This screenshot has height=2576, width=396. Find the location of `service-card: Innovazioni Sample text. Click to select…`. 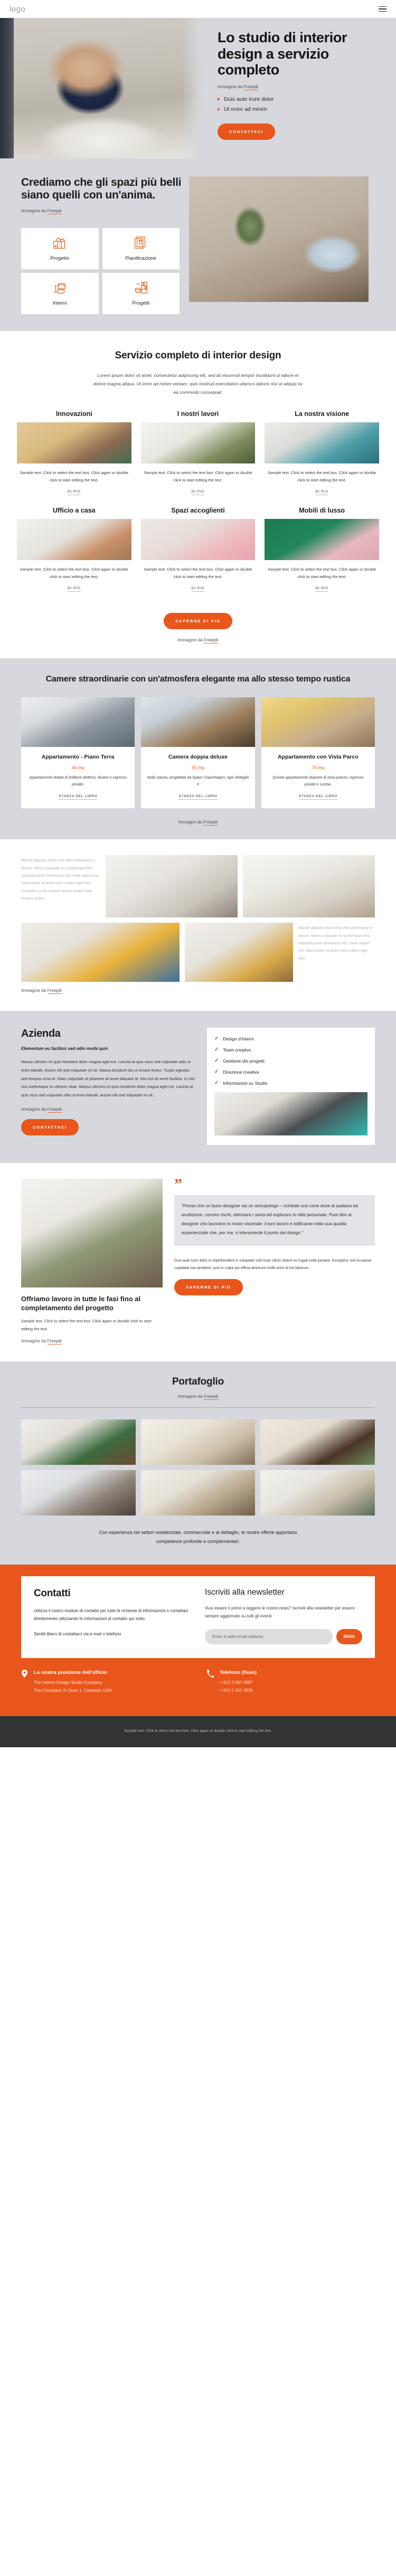

service-card: Innovazioni Sample text. Click to select… is located at coordinates (74, 452).